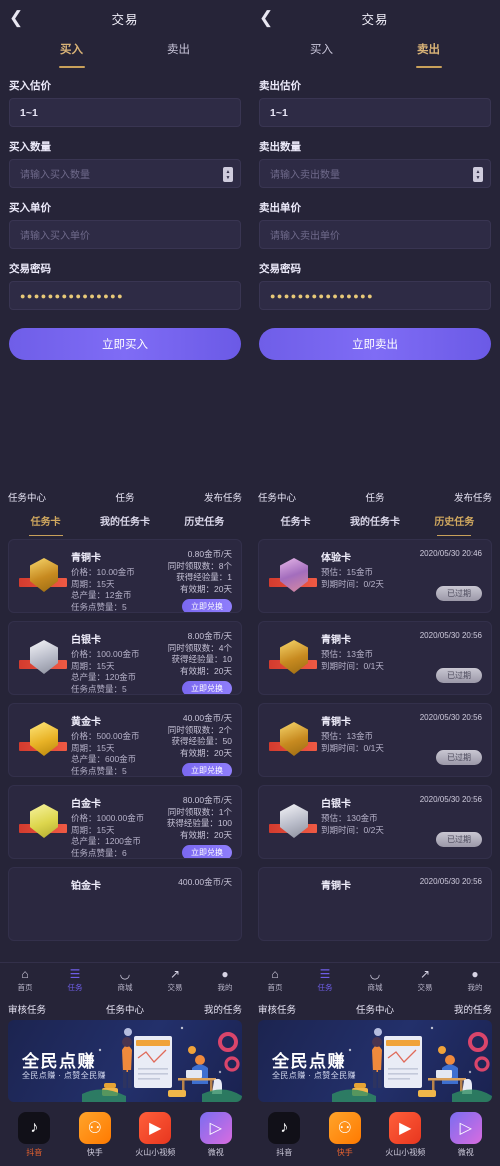 This screenshot has height=1166, width=500. What do you see at coordinates (72, 295) in the screenshot?
I see `password-value: ●●●●●●●●●●●●●●●` at bounding box center [72, 295].